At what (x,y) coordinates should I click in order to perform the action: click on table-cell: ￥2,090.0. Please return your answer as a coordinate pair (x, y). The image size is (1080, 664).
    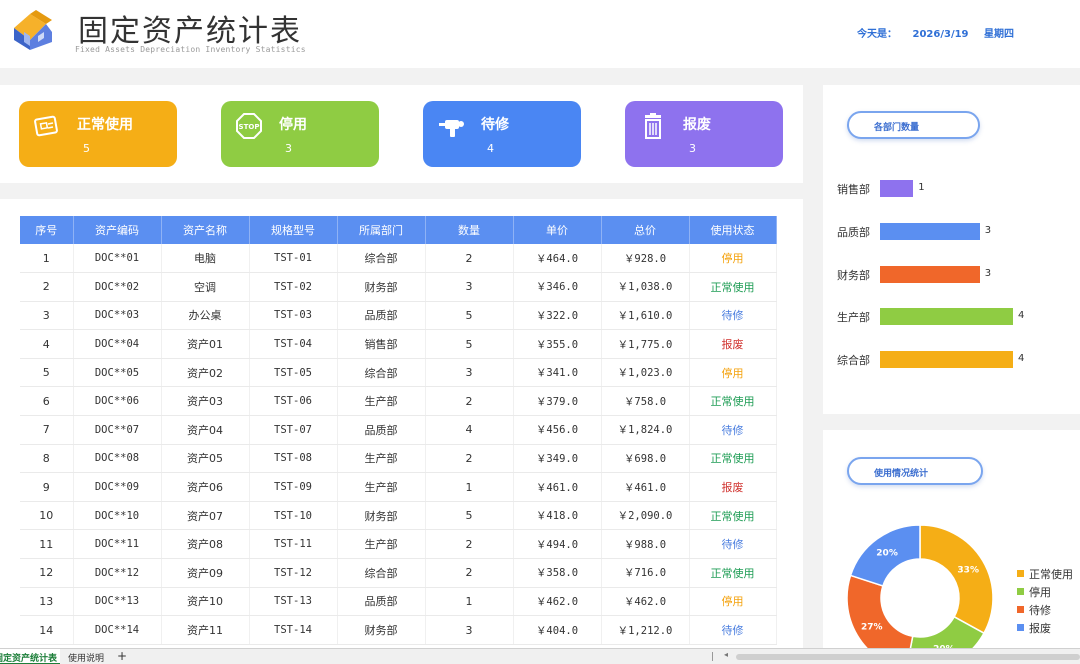
    Looking at the image, I should click on (645, 516).